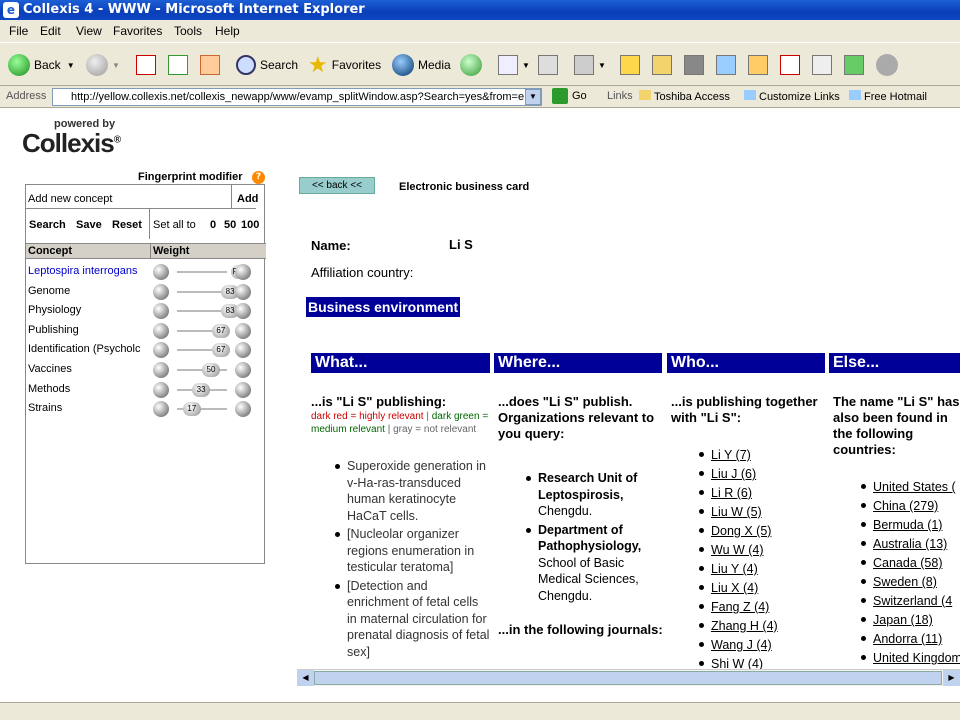 This screenshot has width=960, height=720. I want to click on slider-thumb: 17, so click(191, 409).